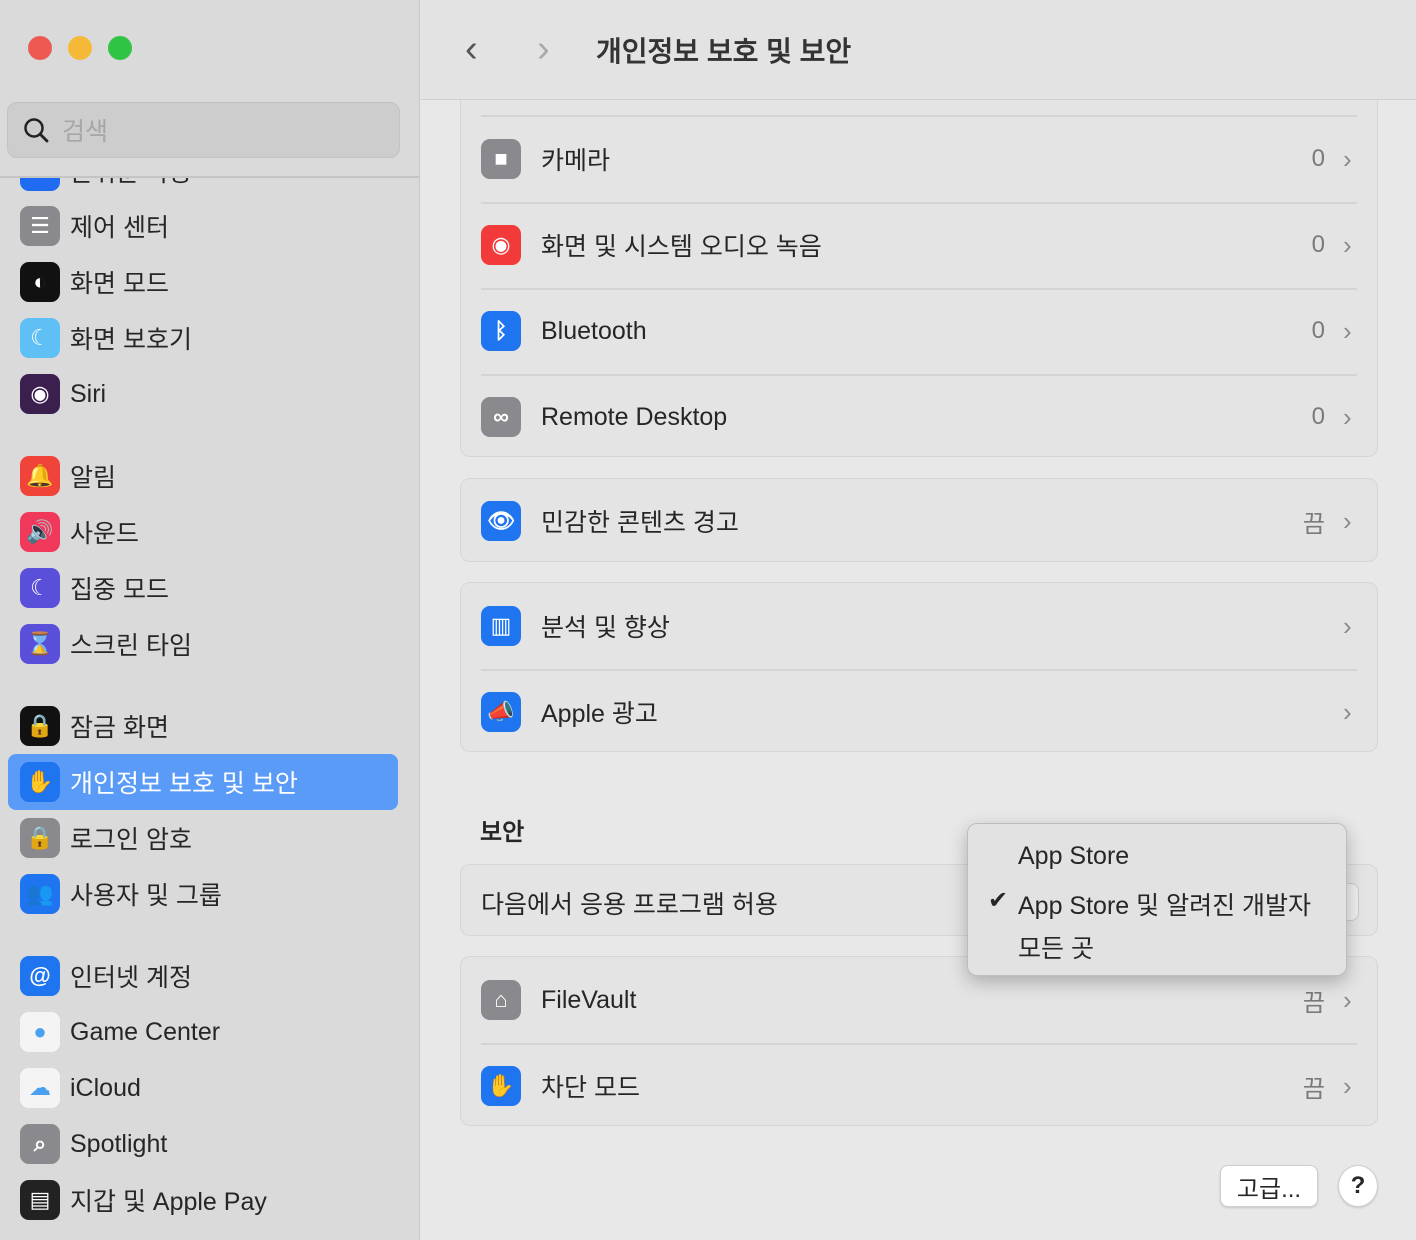  Describe the element at coordinates (105, 534) in the screenshot. I see `sidebar-item-label: 사운드` at that location.